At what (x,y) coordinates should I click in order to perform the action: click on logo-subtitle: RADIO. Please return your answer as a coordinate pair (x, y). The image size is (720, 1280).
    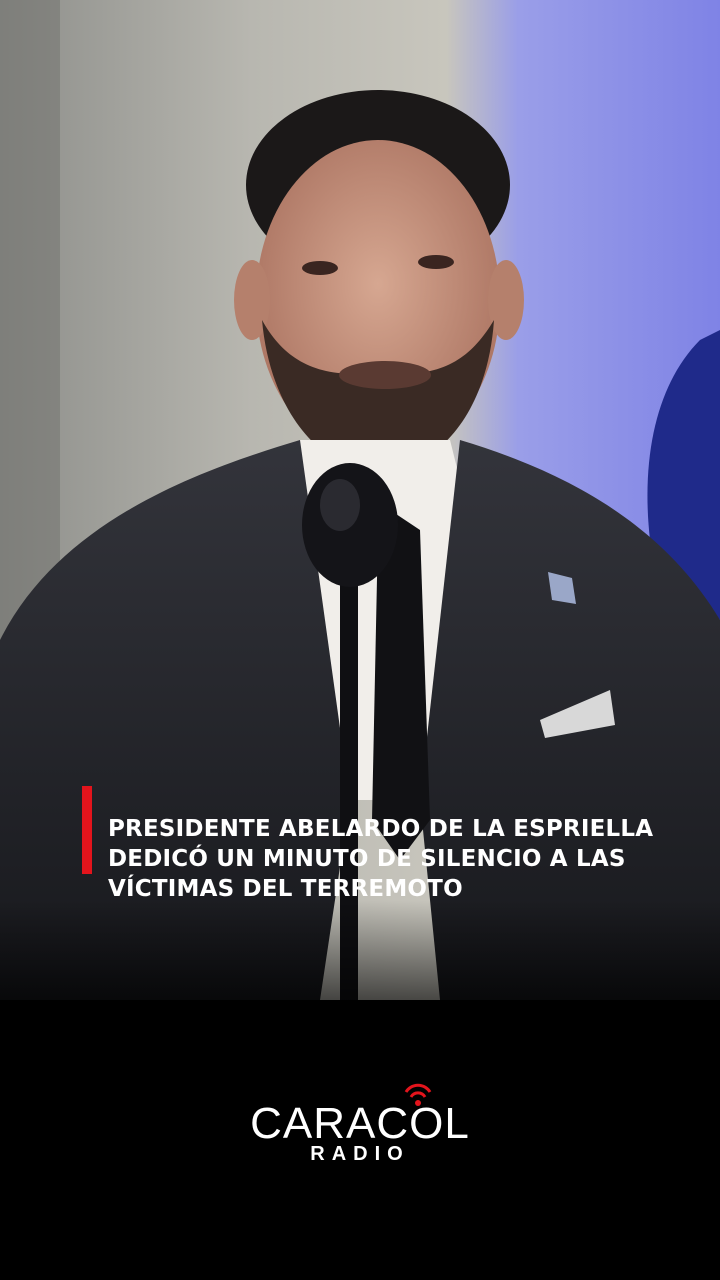
    Looking at the image, I should click on (360, 1154).